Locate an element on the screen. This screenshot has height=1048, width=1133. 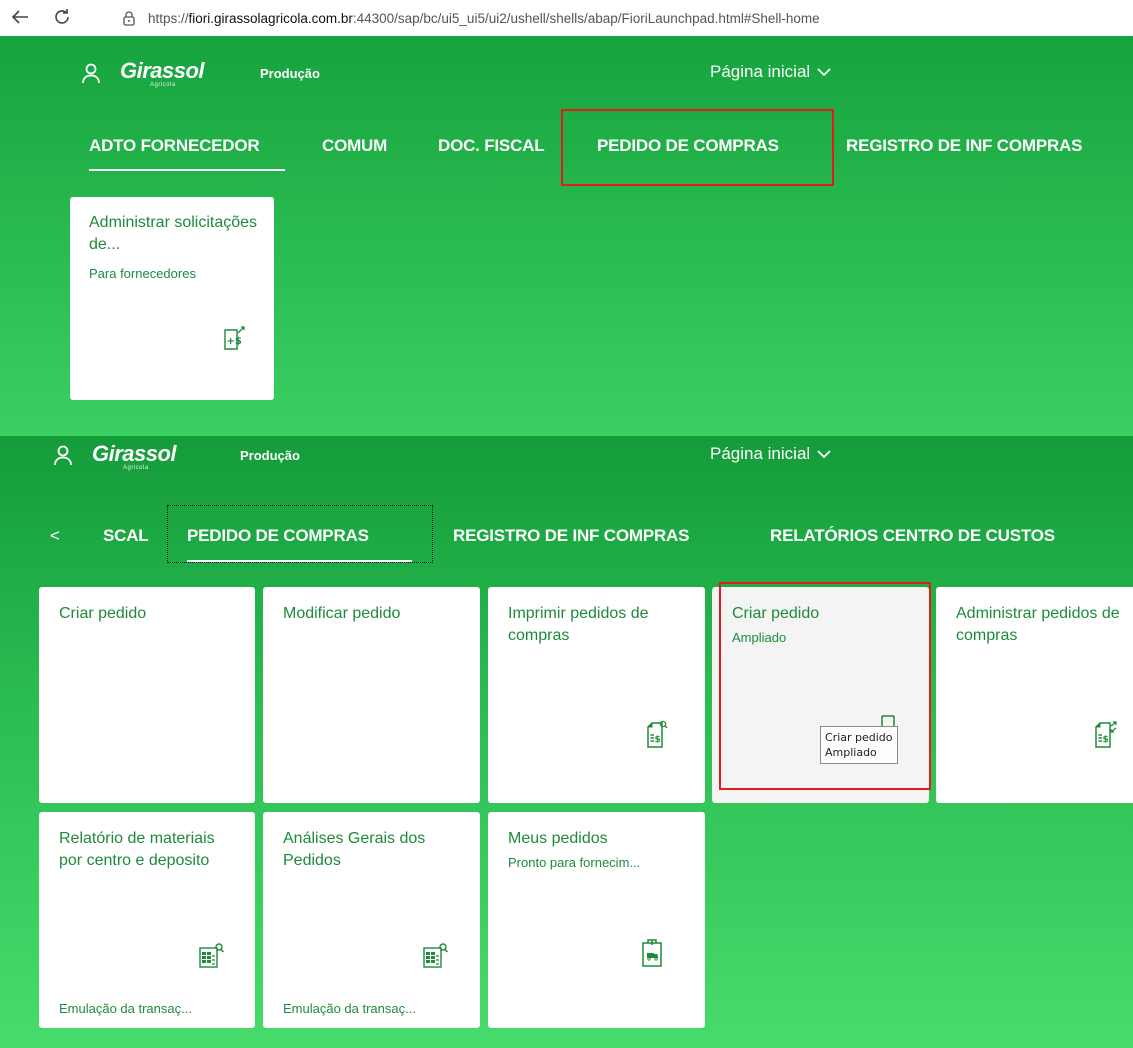
tab-scroll-left-button: < is located at coordinates (55, 536).